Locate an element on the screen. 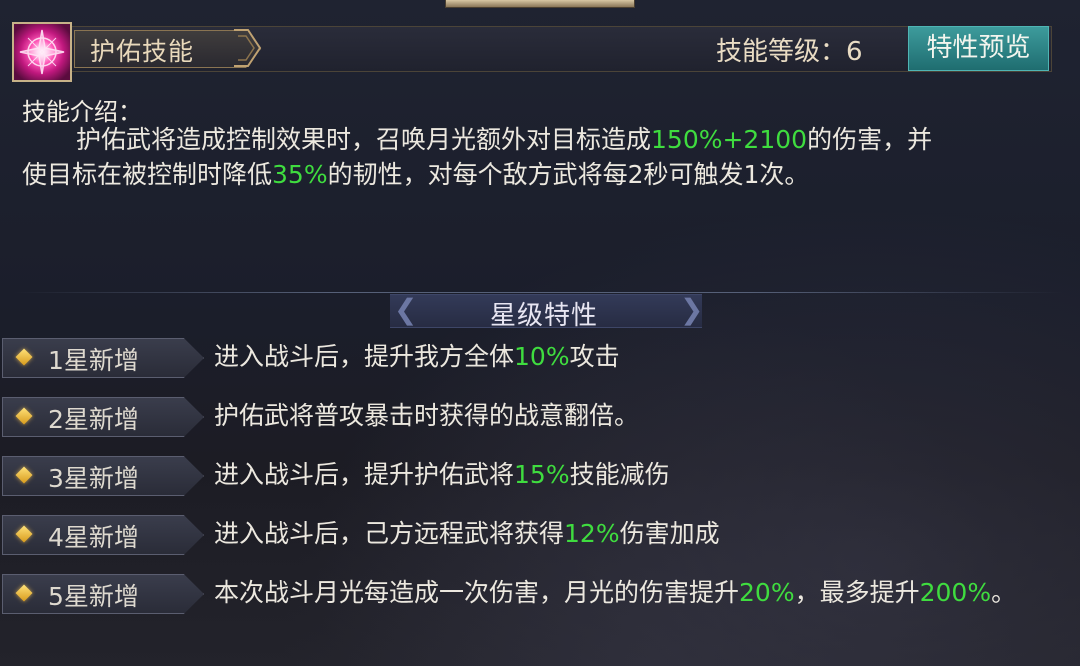 This screenshot has height=666, width=1080. star-label-5: 5星新增 is located at coordinates (93, 596).